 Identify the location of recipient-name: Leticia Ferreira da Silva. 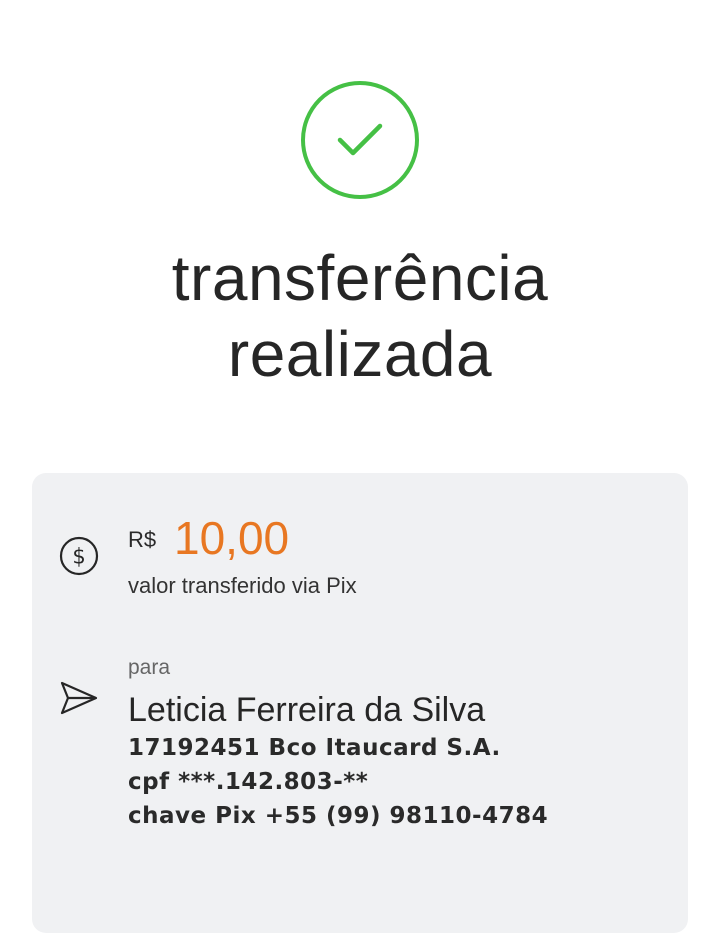
(307, 710).